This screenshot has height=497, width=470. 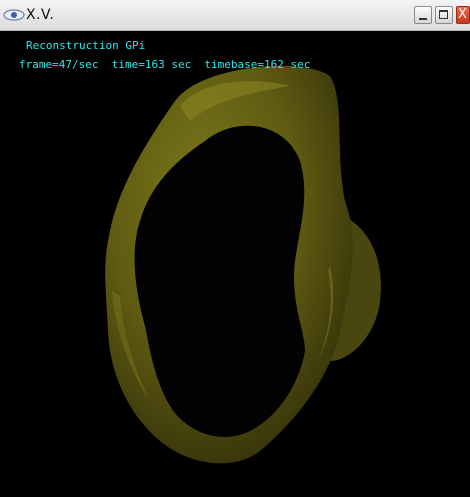 What do you see at coordinates (86, 45) in the screenshot?
I see `overlay-title: Reconstruction GPi` at bounding box center [86, 45].